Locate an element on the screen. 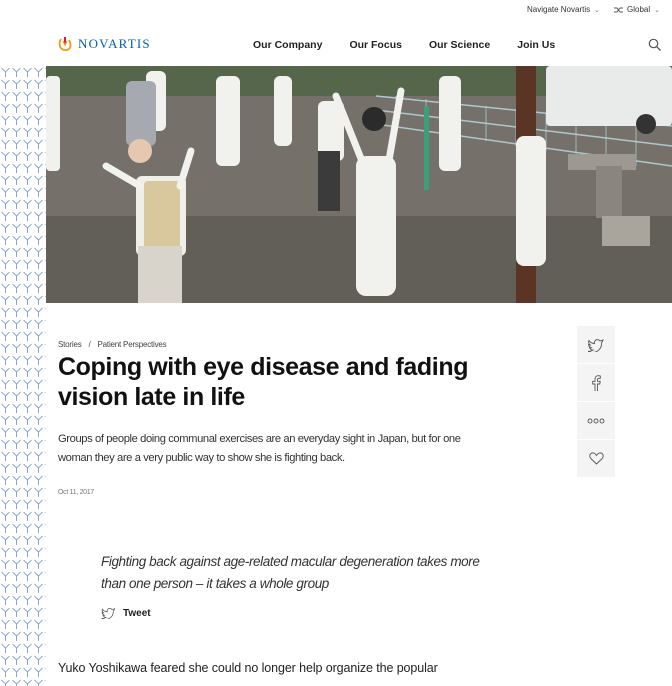  facebook-icon is located at coordinates (596, 382).